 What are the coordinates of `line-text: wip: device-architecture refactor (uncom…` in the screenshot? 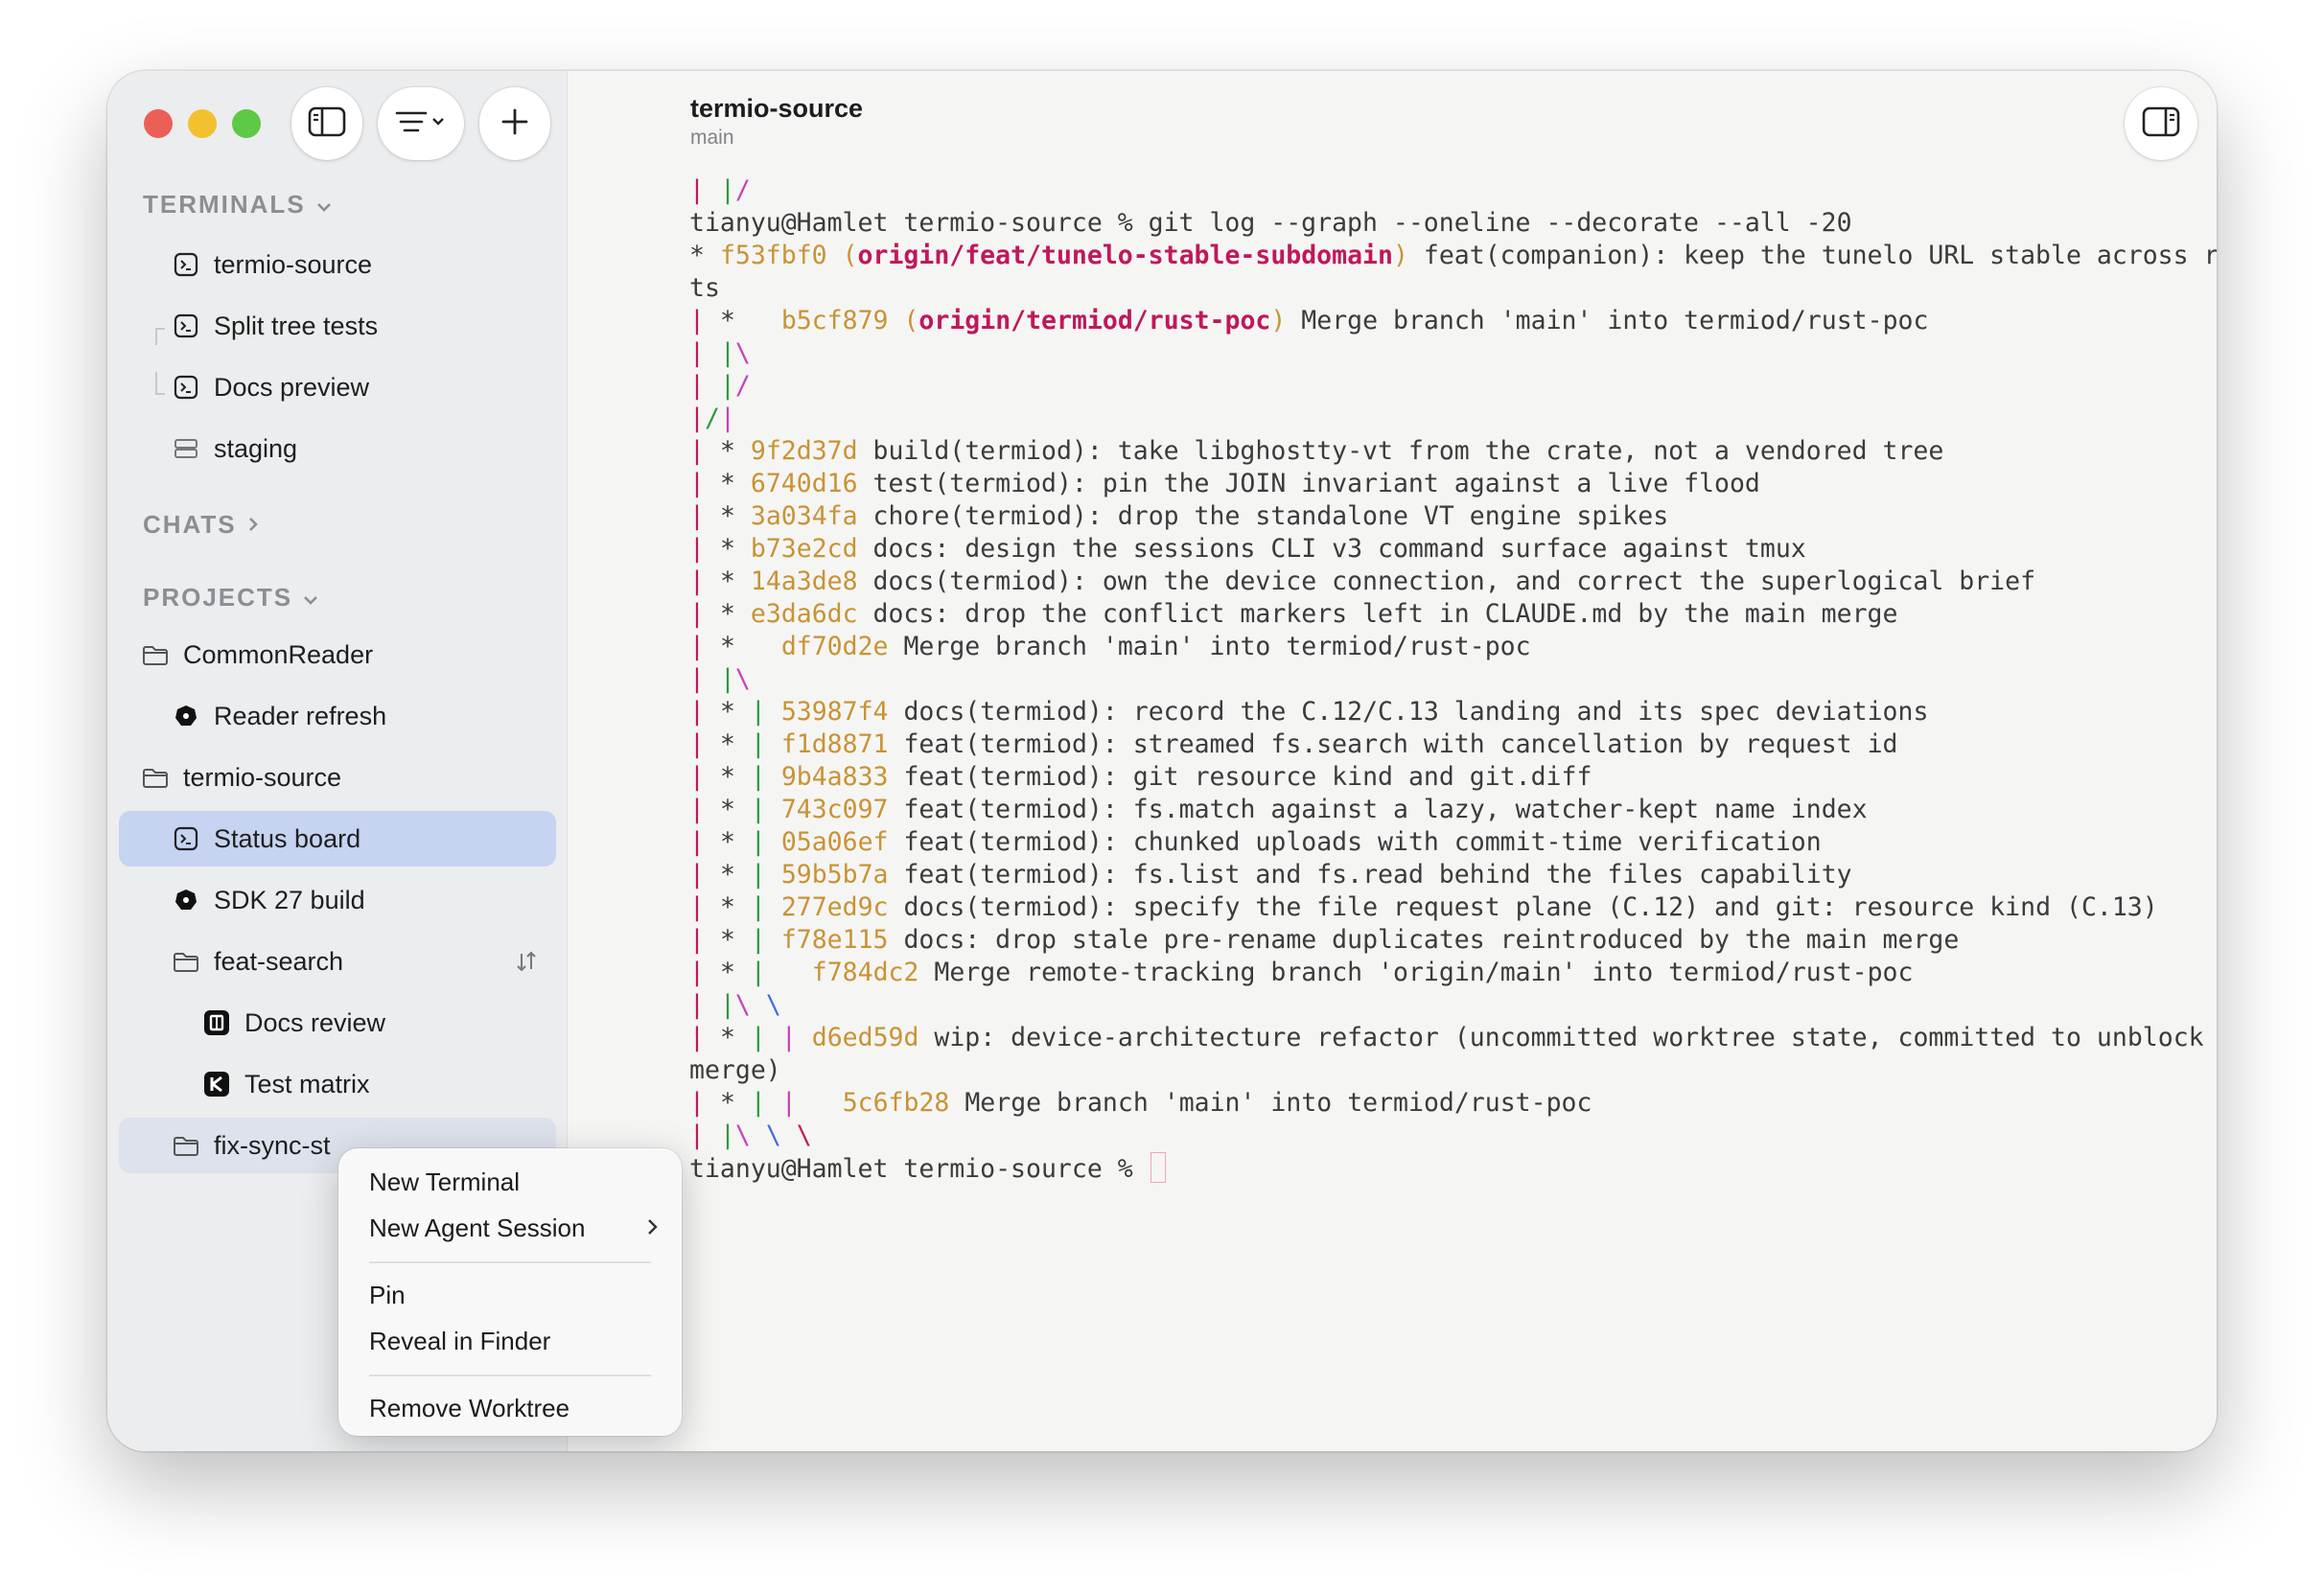 It's located at (1567, 1037).